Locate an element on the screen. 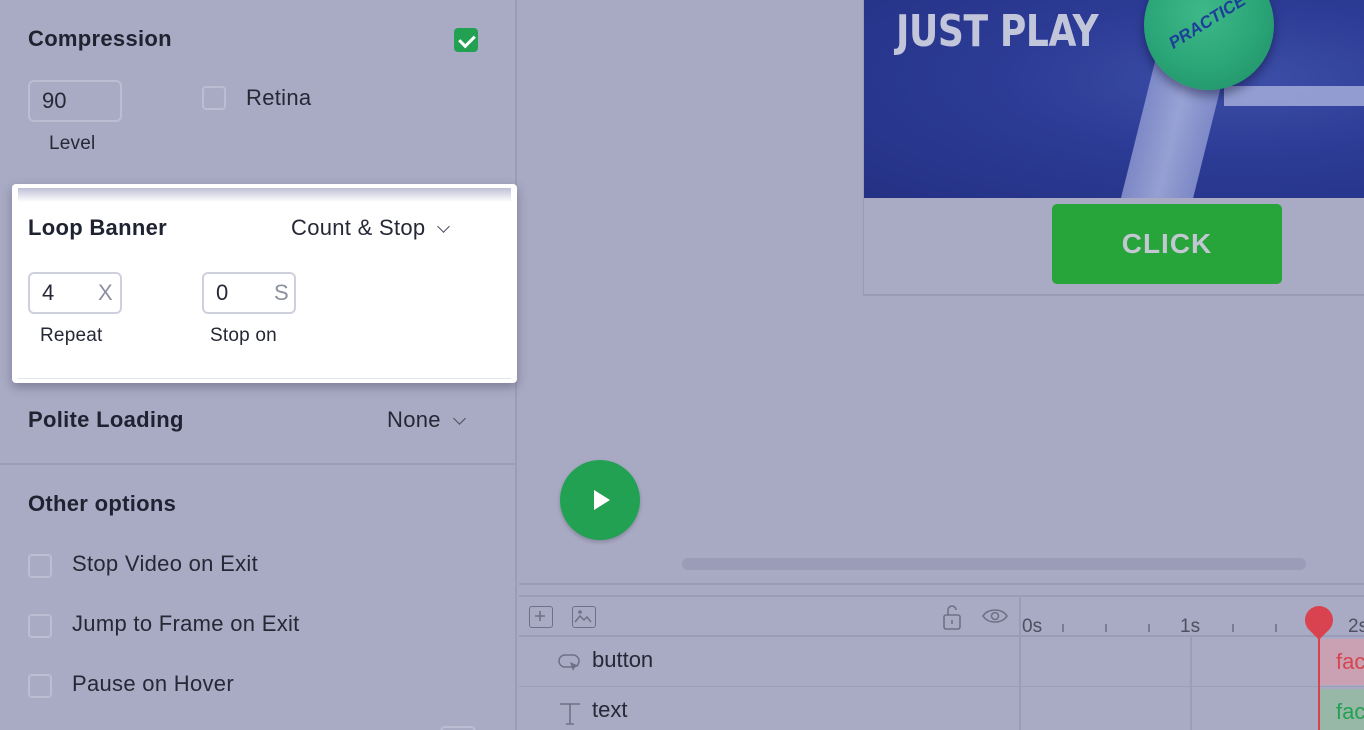 The image size is (1364, 730). tick-label: 2s is located at coordinates (1356, 626).